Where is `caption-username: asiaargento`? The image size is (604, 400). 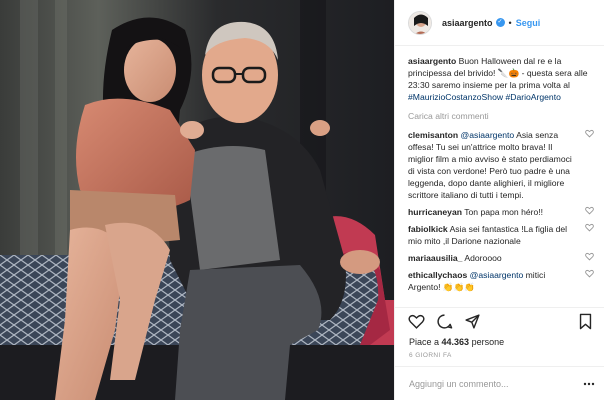 caption-username: asiaargento is located at coordinates (432, 61).